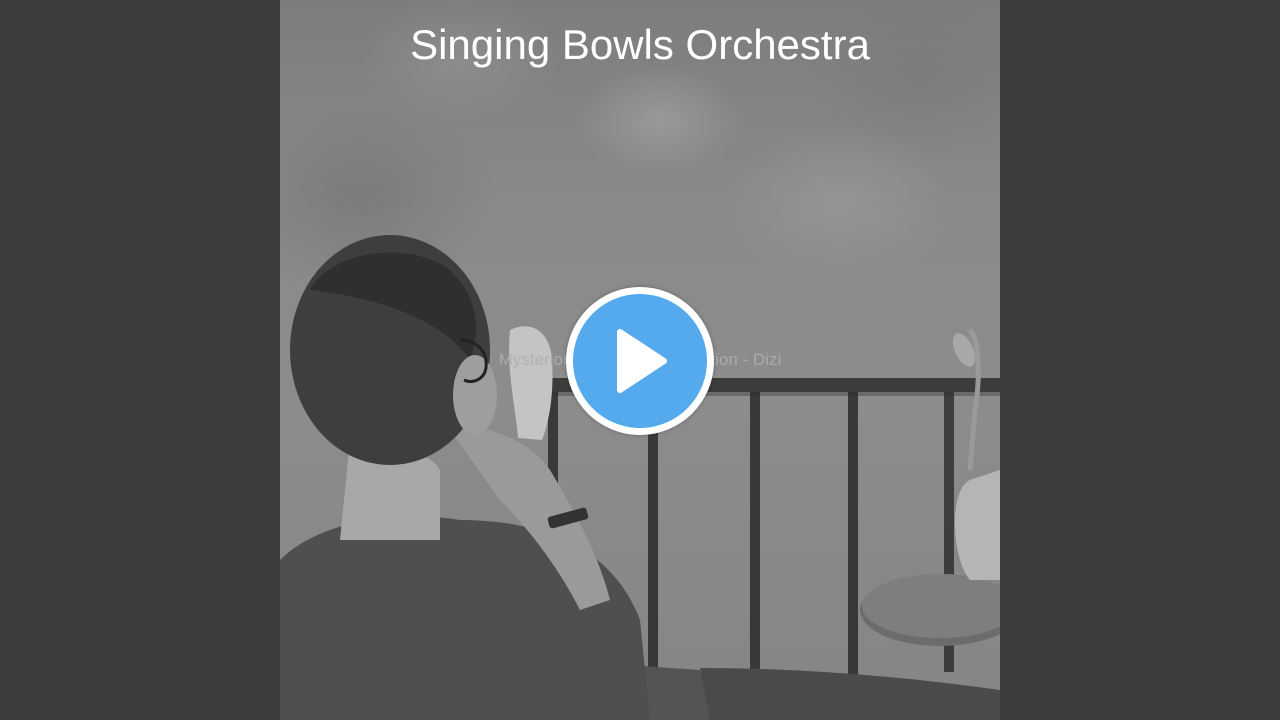 Image resolution: width=1280 pixels, height=720 pixels. I want to click on play-button, so click(640, 361).